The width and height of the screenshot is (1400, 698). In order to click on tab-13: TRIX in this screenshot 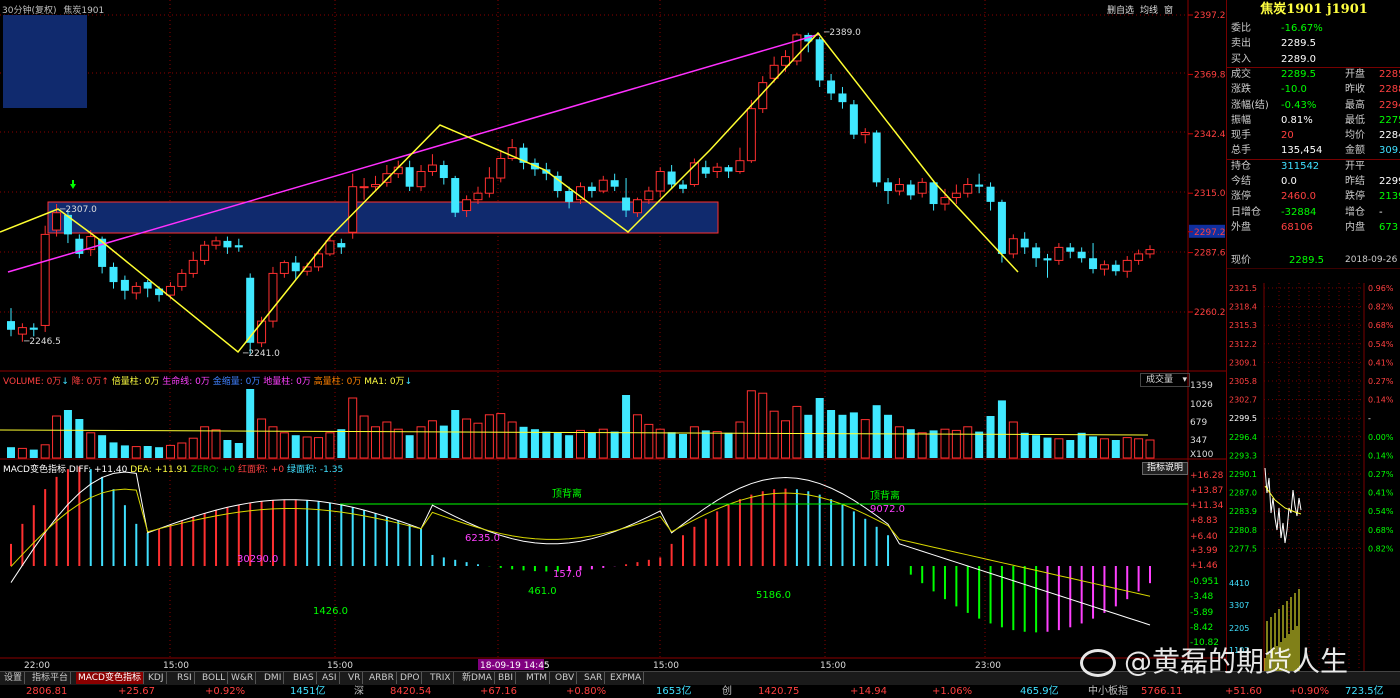, I will do `click(441, 678)`.